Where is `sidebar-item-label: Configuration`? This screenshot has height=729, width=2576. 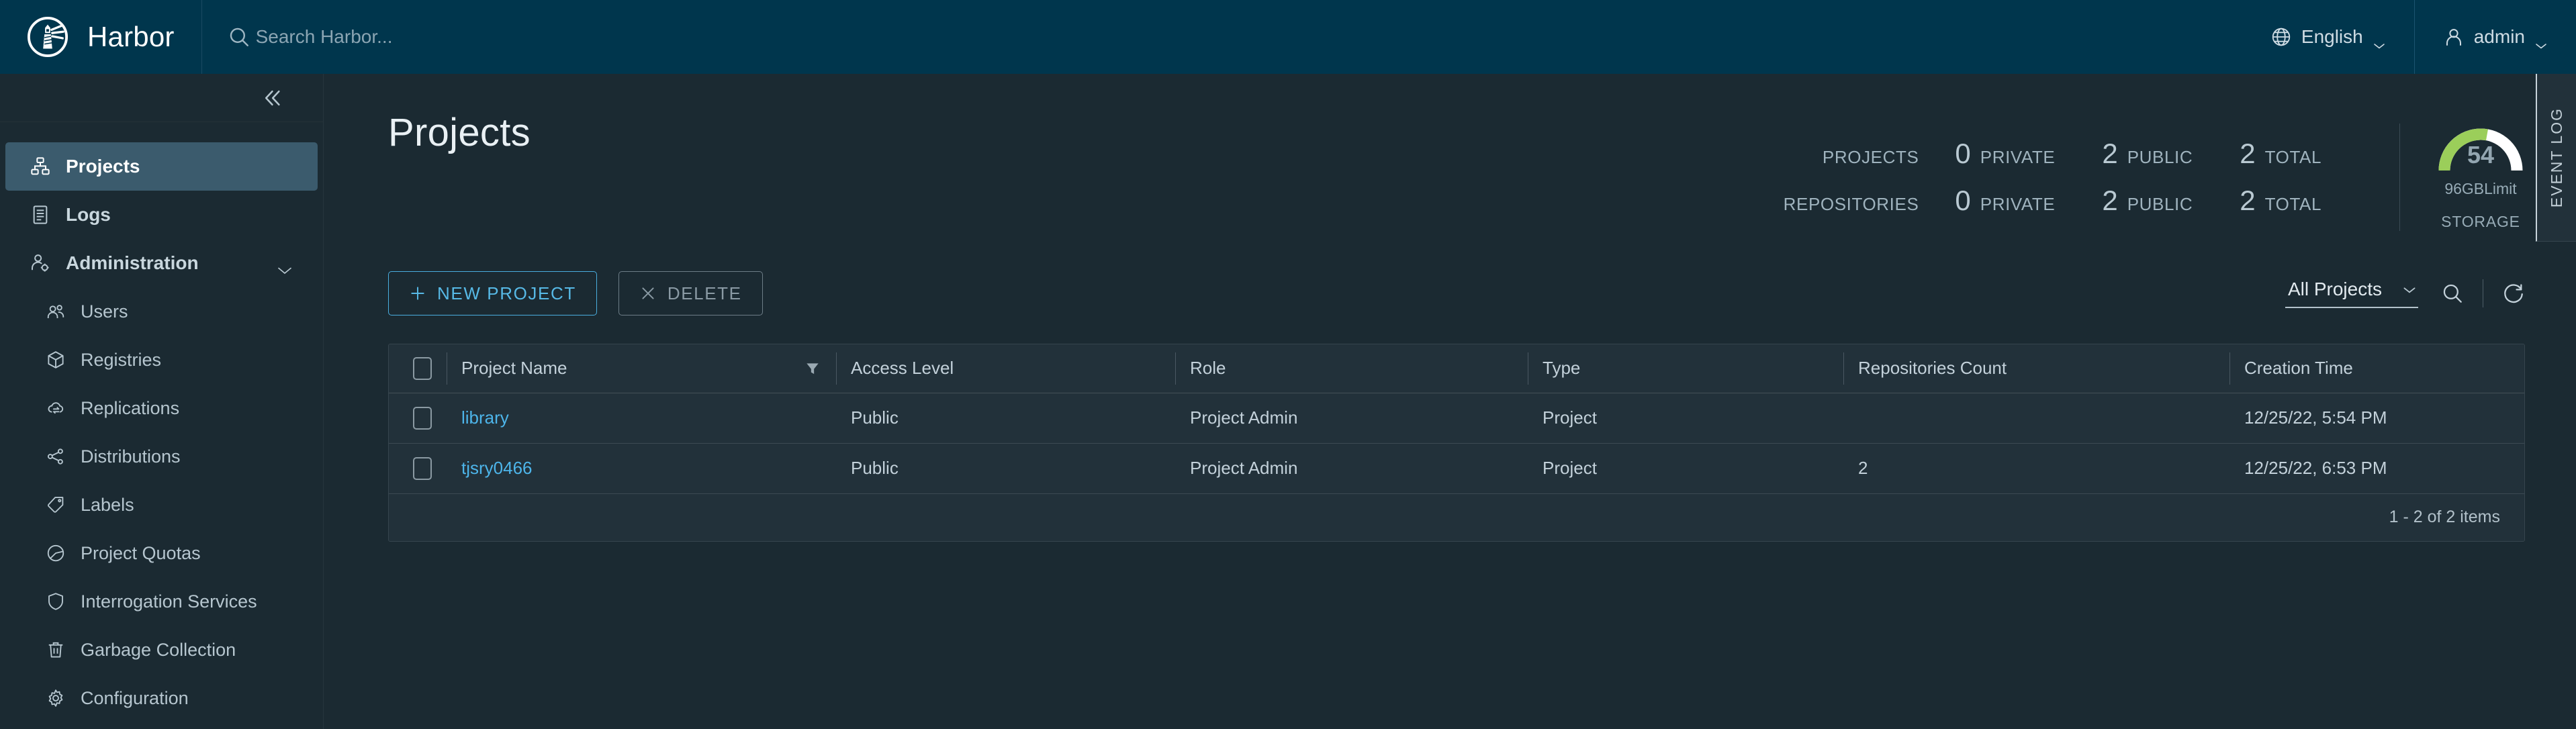 sidebar-item-label: Configuration is located at coordinates (135, 697).